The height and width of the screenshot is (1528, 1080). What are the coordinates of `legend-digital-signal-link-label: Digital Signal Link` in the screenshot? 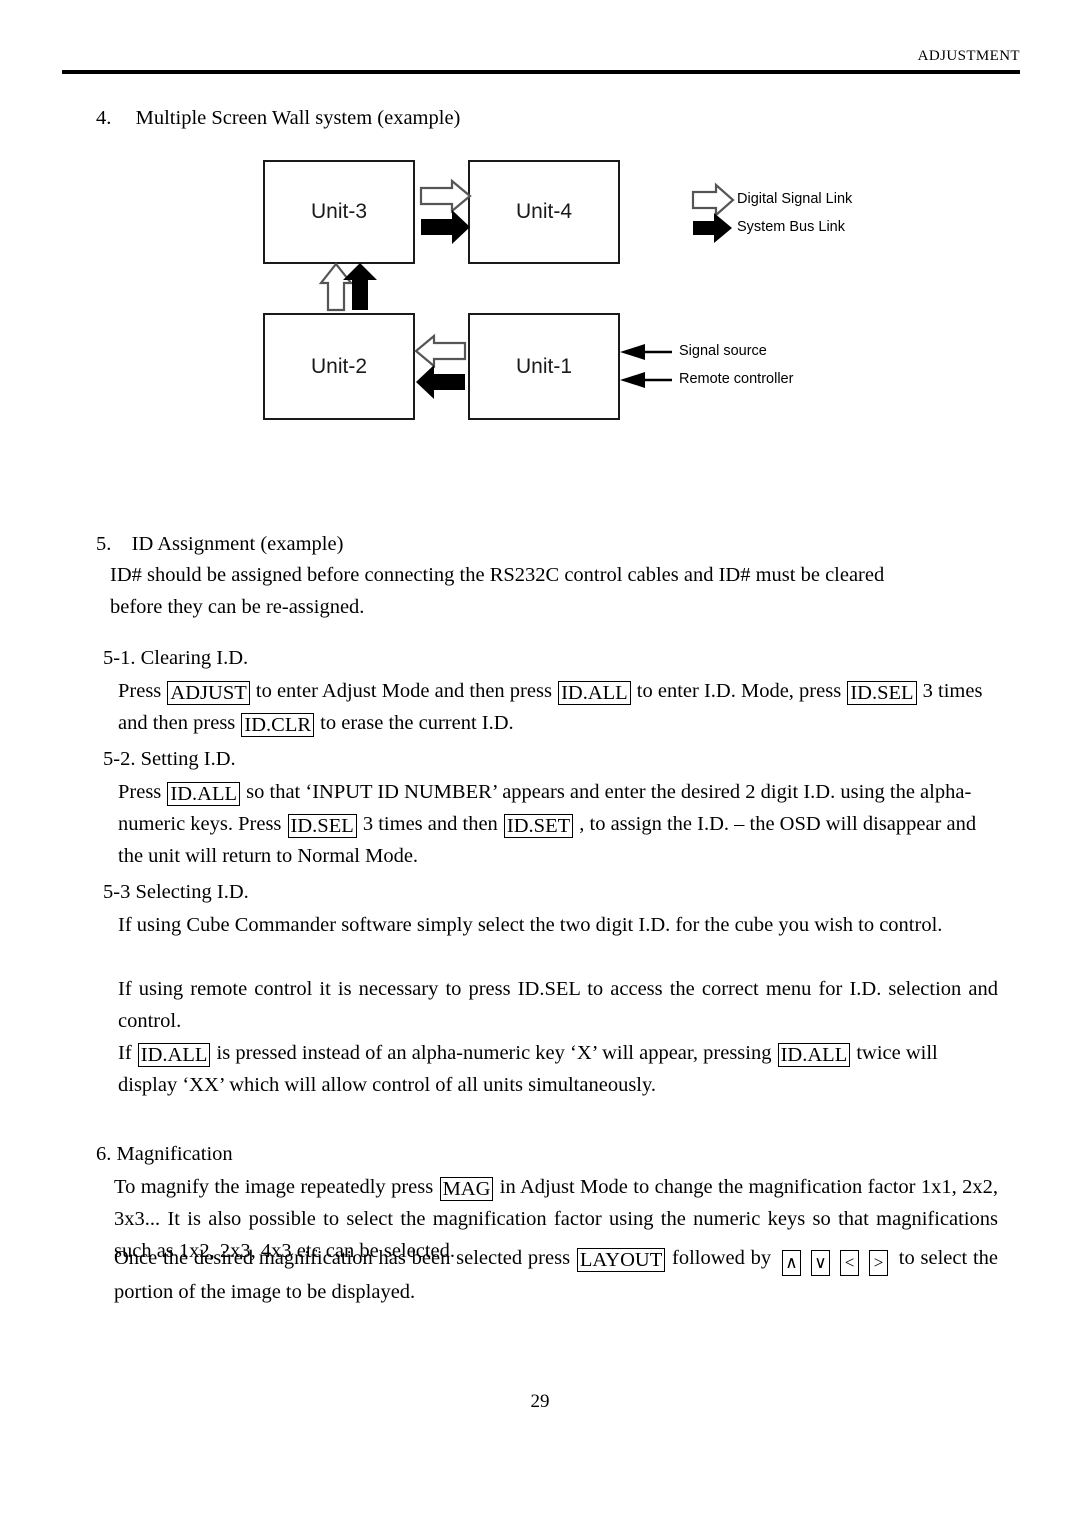 It's located at (795, 199).